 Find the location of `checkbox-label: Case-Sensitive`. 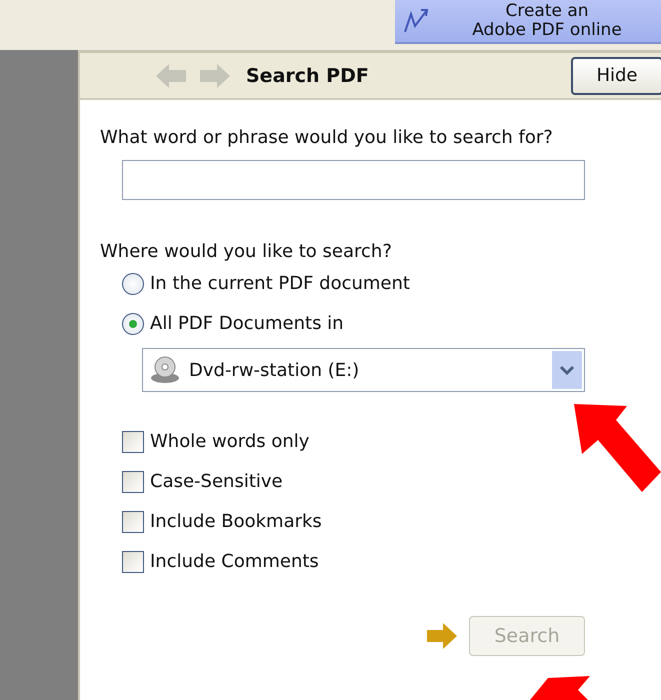

checkbox-label: Case-Sensitive is located at coordinates (216, 482).